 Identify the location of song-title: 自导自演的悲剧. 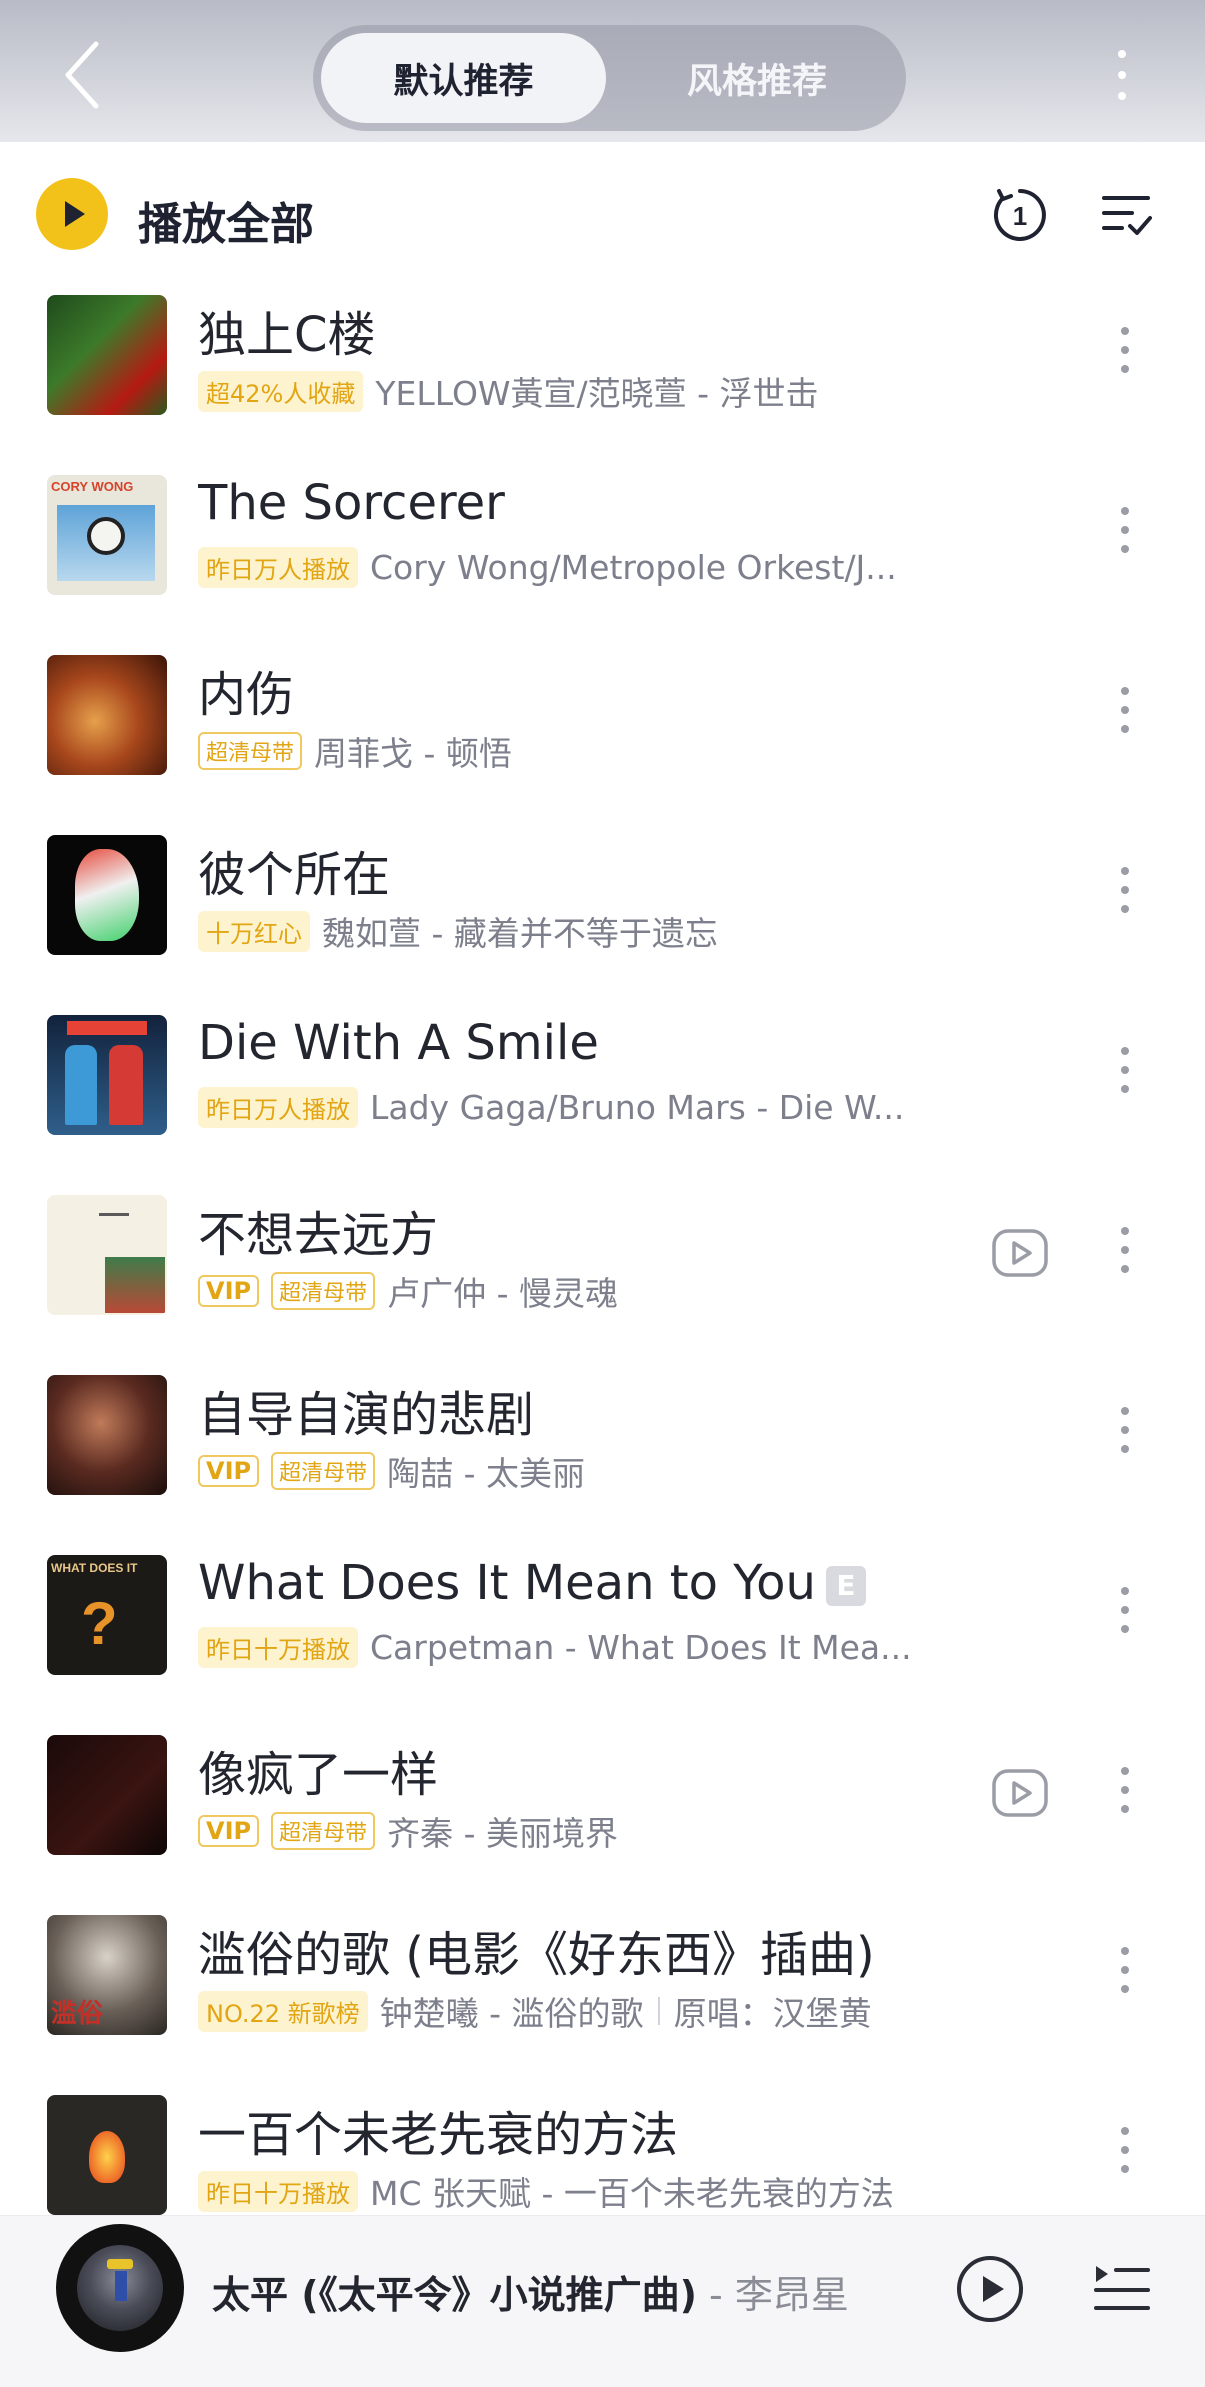
(366, 1410).